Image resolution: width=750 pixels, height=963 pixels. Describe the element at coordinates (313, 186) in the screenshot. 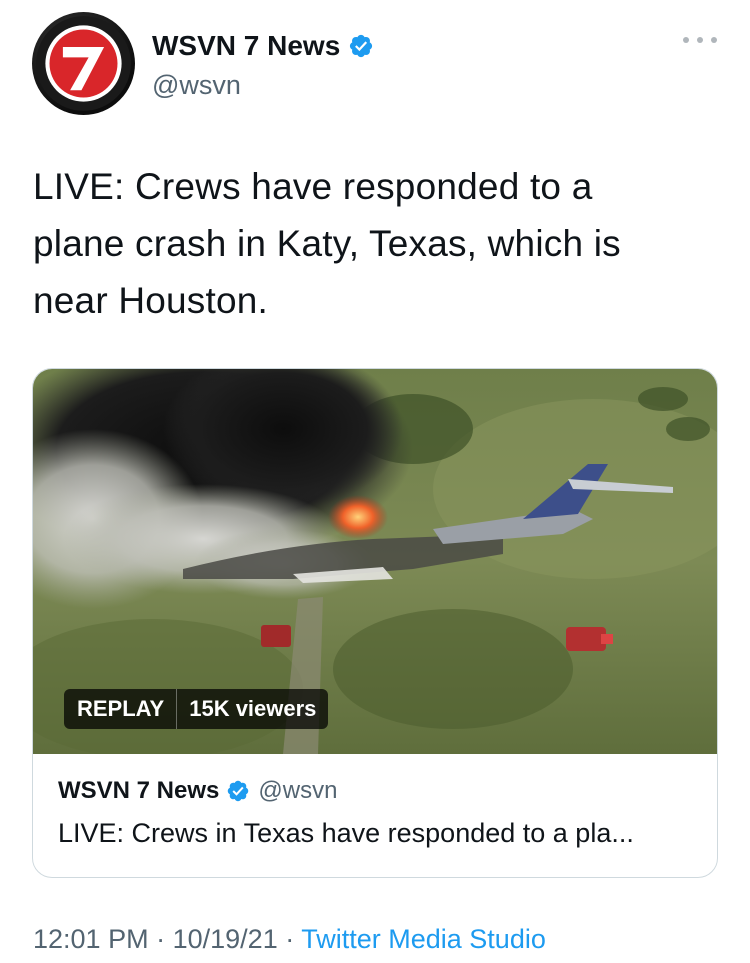

I see `tweet-text-line: LIVE: Crews have responded to a` at that location.